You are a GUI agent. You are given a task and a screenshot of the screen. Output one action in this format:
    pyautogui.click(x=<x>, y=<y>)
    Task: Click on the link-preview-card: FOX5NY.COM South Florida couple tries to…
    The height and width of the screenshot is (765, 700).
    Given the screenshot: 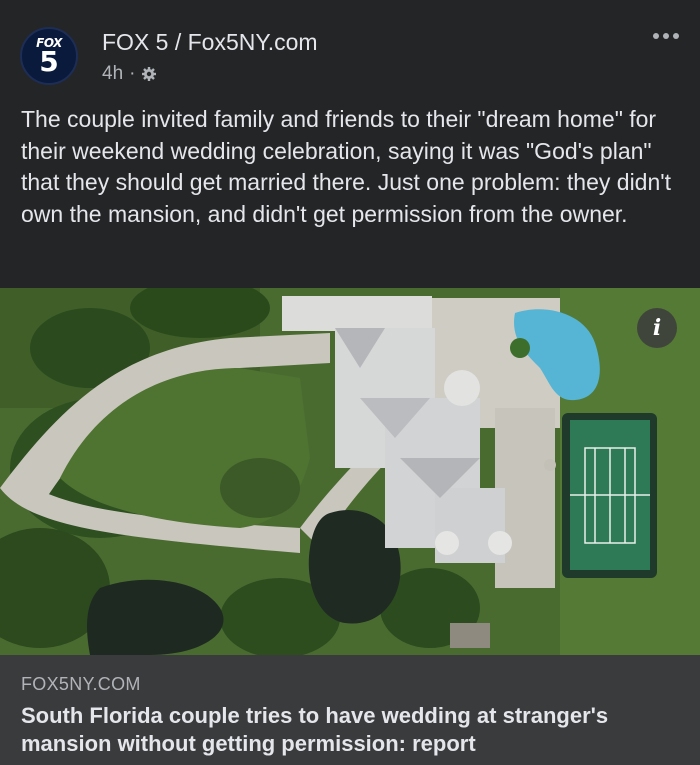 What is the action you would take?
    pyautogui.click(x=350, y=710)
    